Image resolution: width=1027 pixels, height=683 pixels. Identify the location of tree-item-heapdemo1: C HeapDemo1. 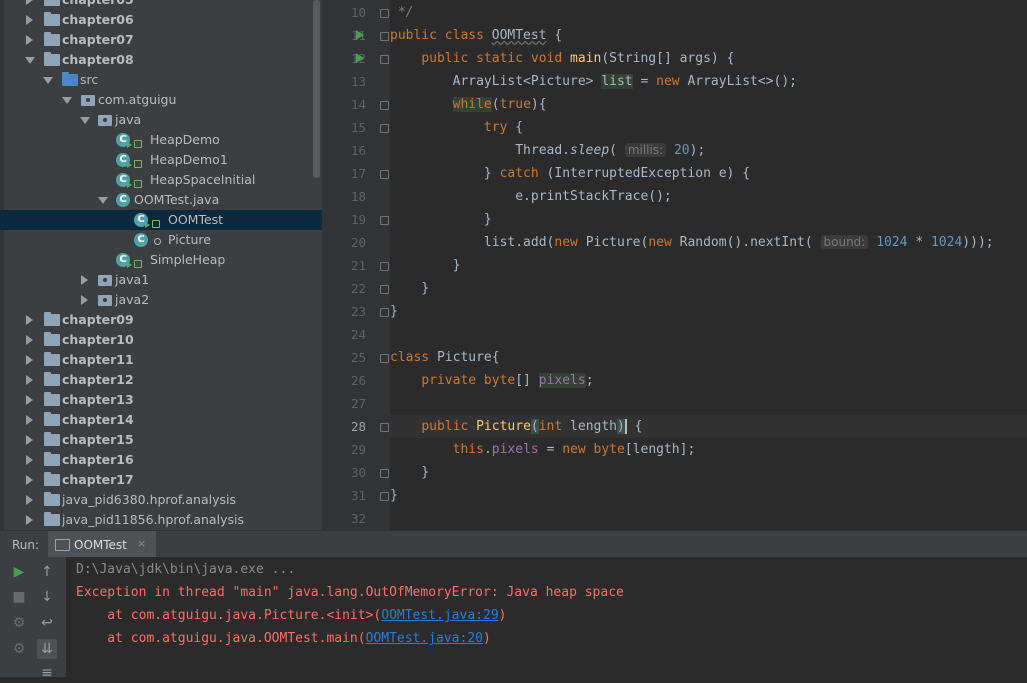
(161, 160).